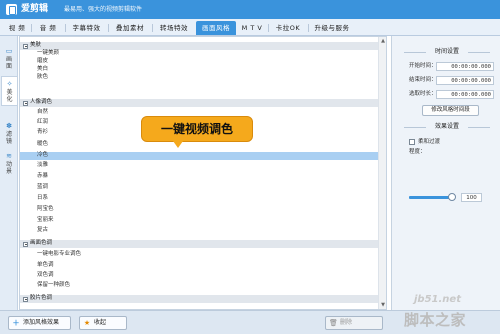  Describe the element at coordinates (174, 28) in the screenshot. I see `tab-transition-effects: 转场特效` at that location.